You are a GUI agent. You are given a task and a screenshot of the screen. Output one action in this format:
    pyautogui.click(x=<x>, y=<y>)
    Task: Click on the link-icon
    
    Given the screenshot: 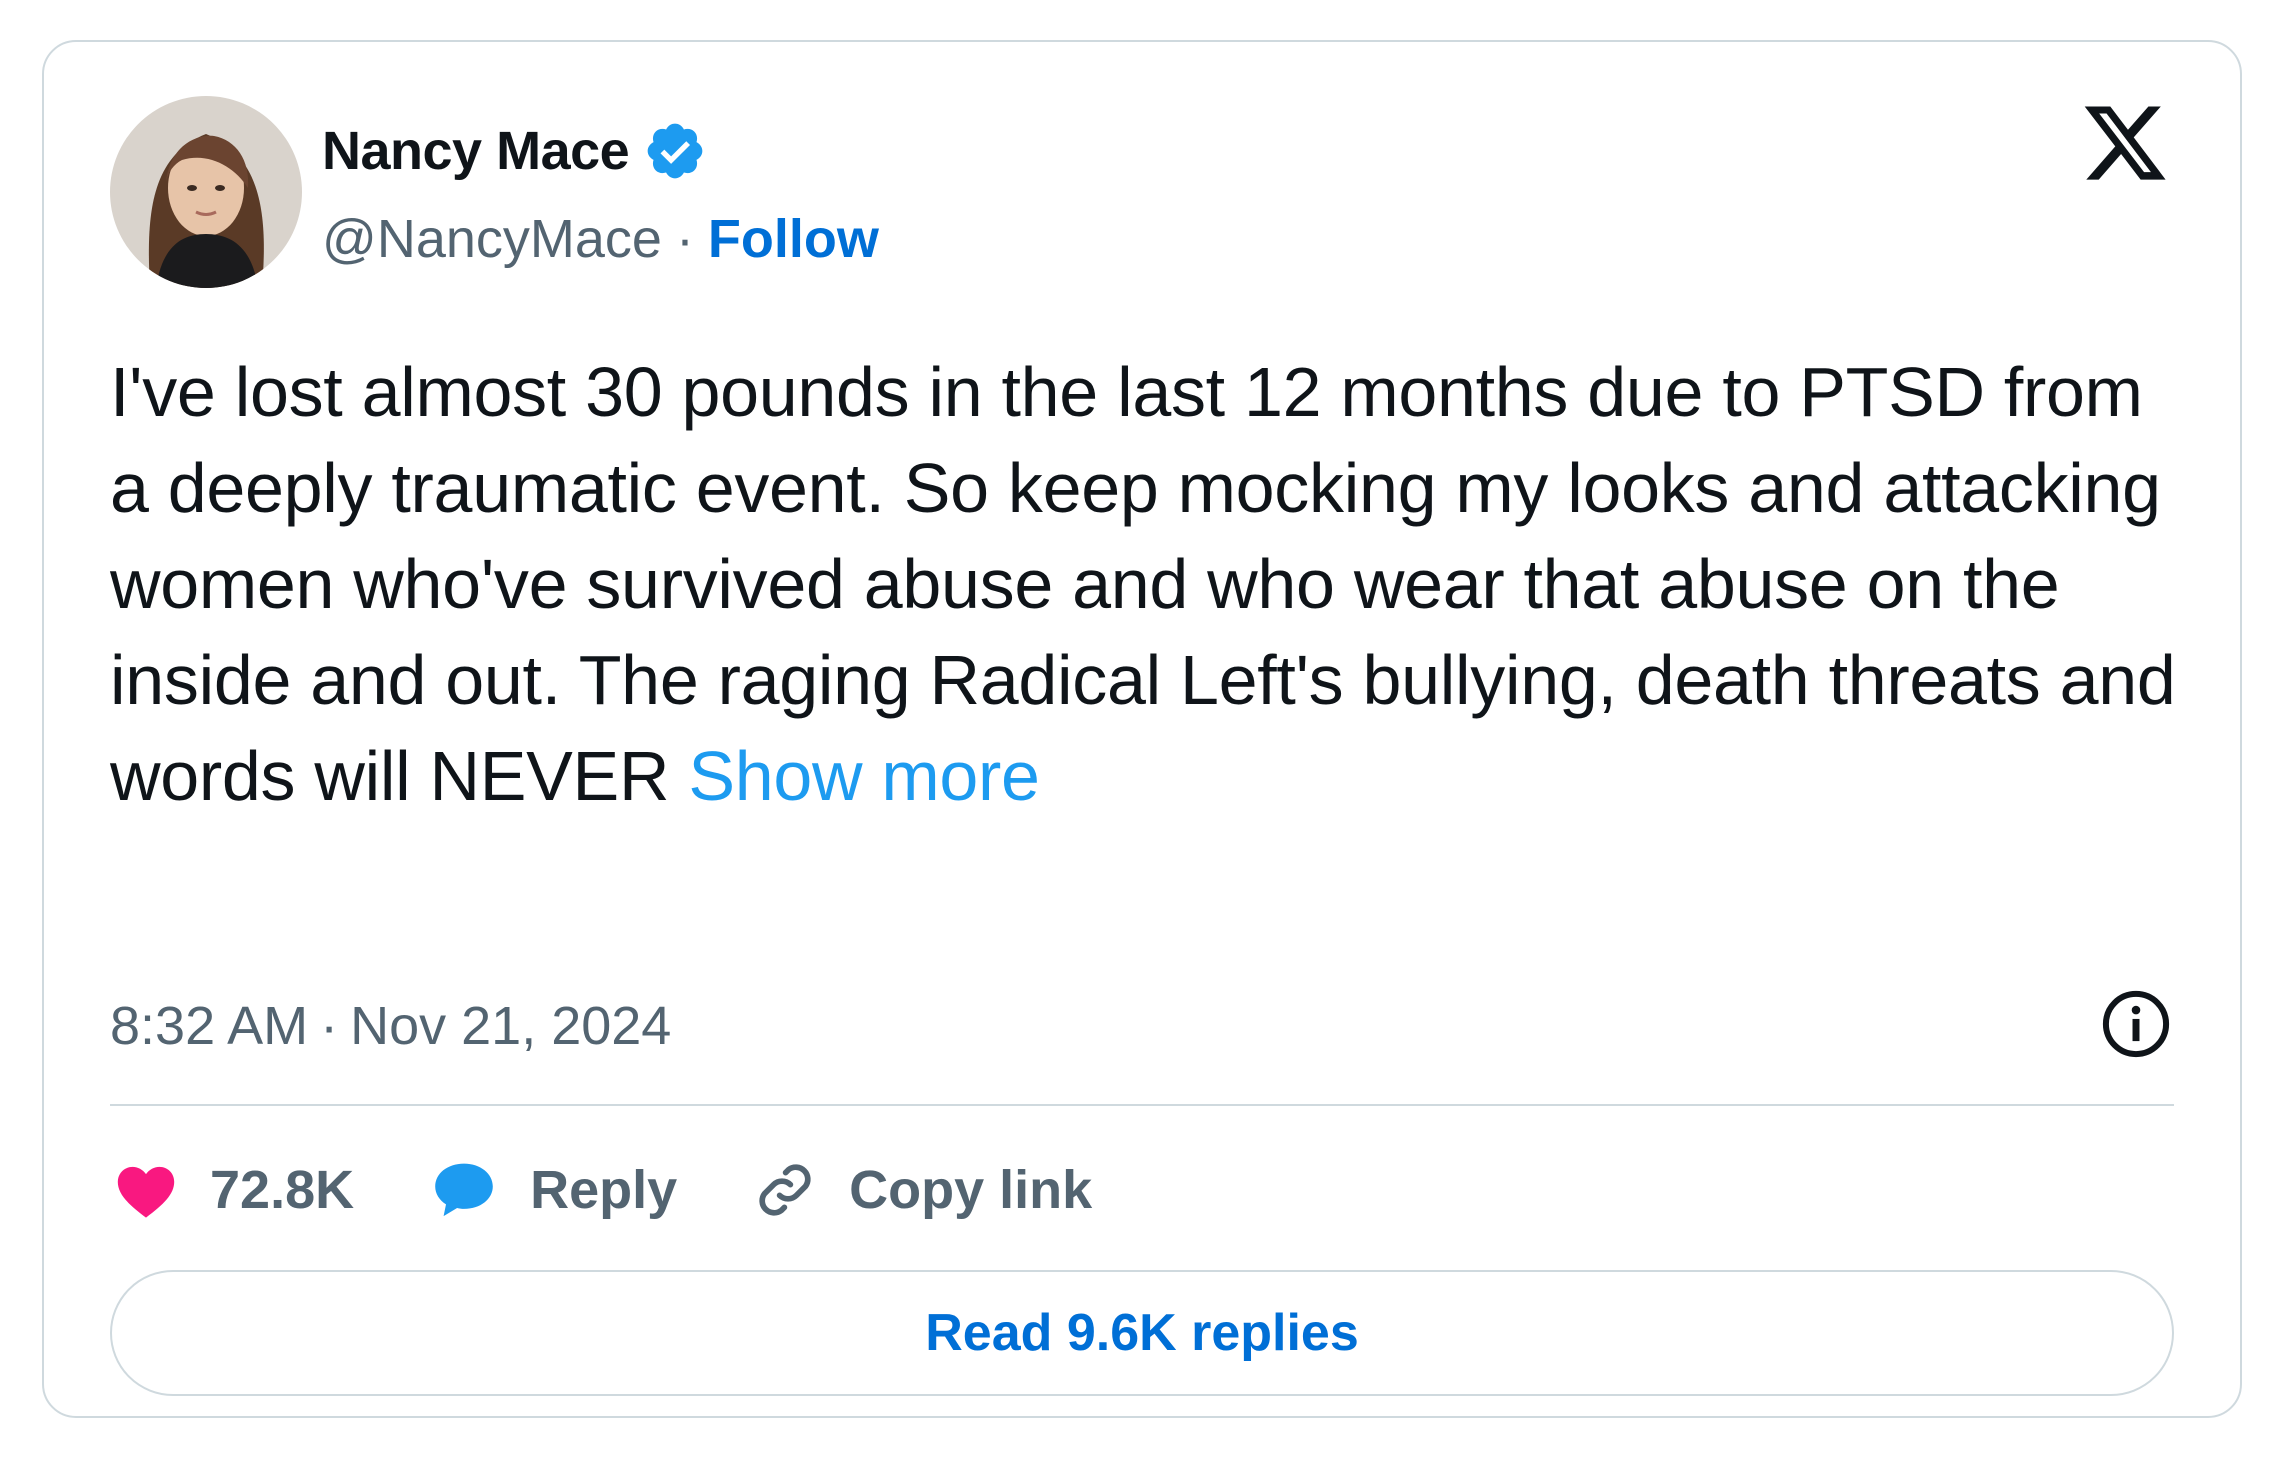 What is the action you would take?
    pyautogui.click(x=785, y=1190)
    